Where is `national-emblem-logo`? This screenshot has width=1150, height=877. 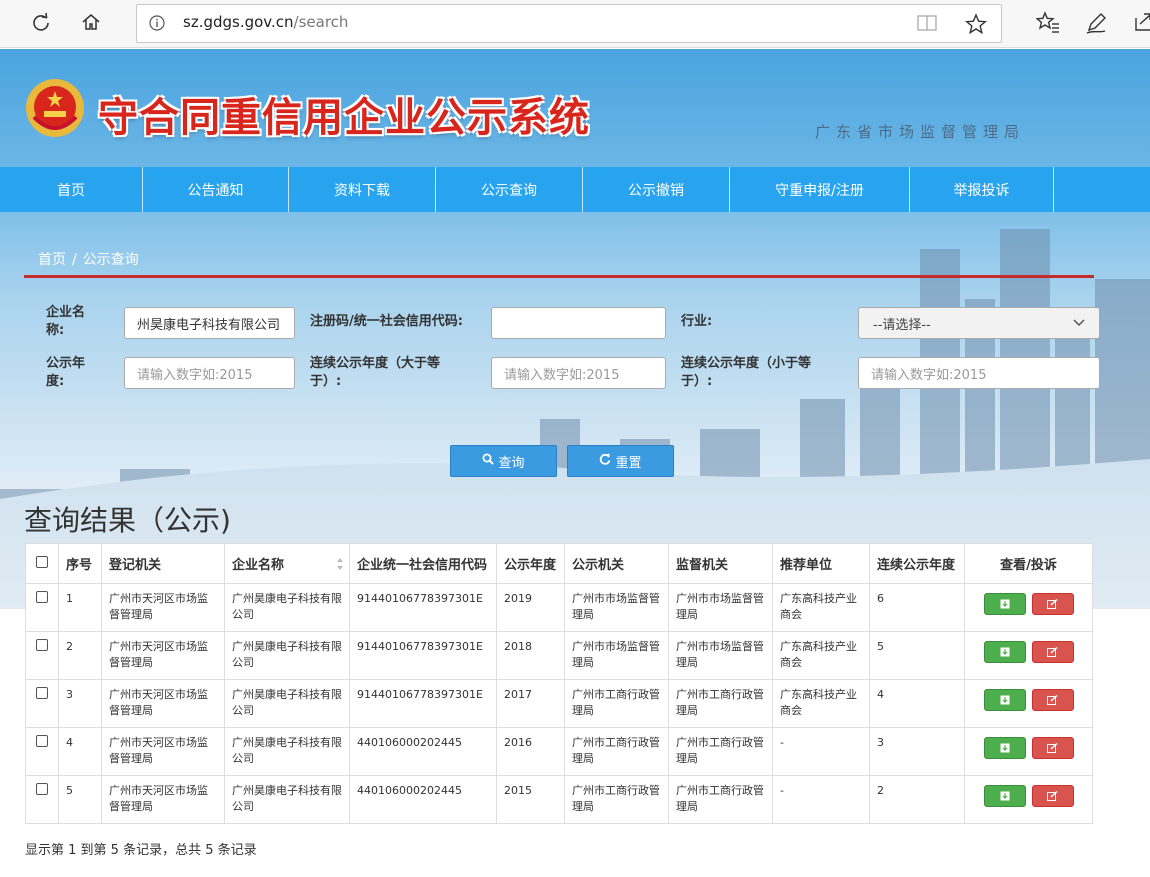 national-emblem-logo is located at coordinates (55, 108).